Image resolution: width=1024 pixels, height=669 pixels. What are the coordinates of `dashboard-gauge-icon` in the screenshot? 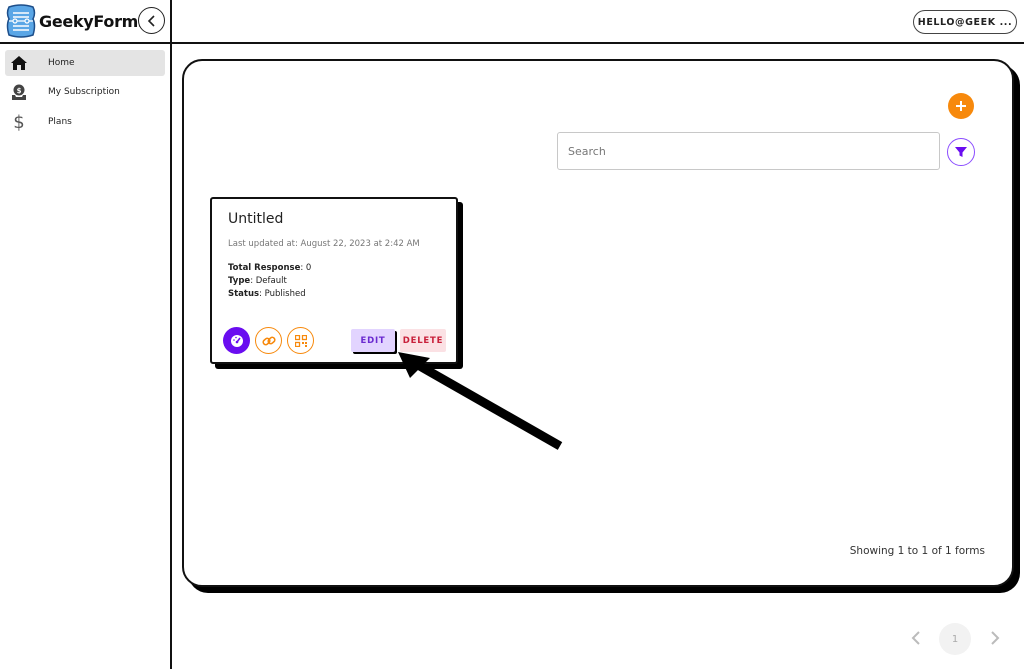 It's located at (236, 340).